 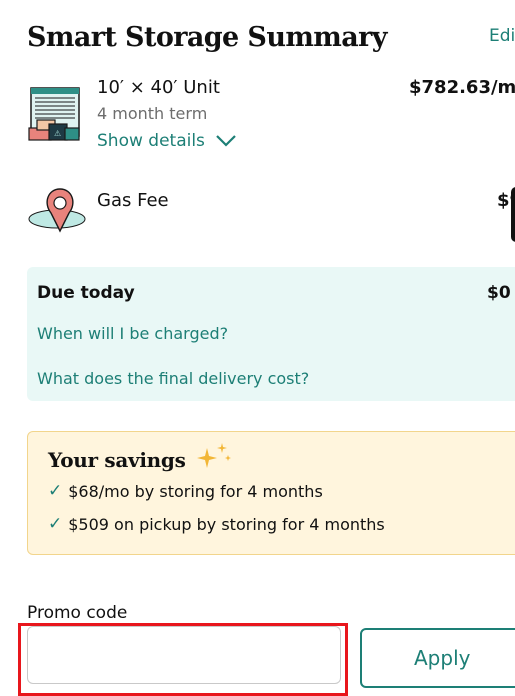 What do you see at coordinates (151, 141) in the screenshot?
I see `show-details-label: Show details` at bounding box center [151, 141].